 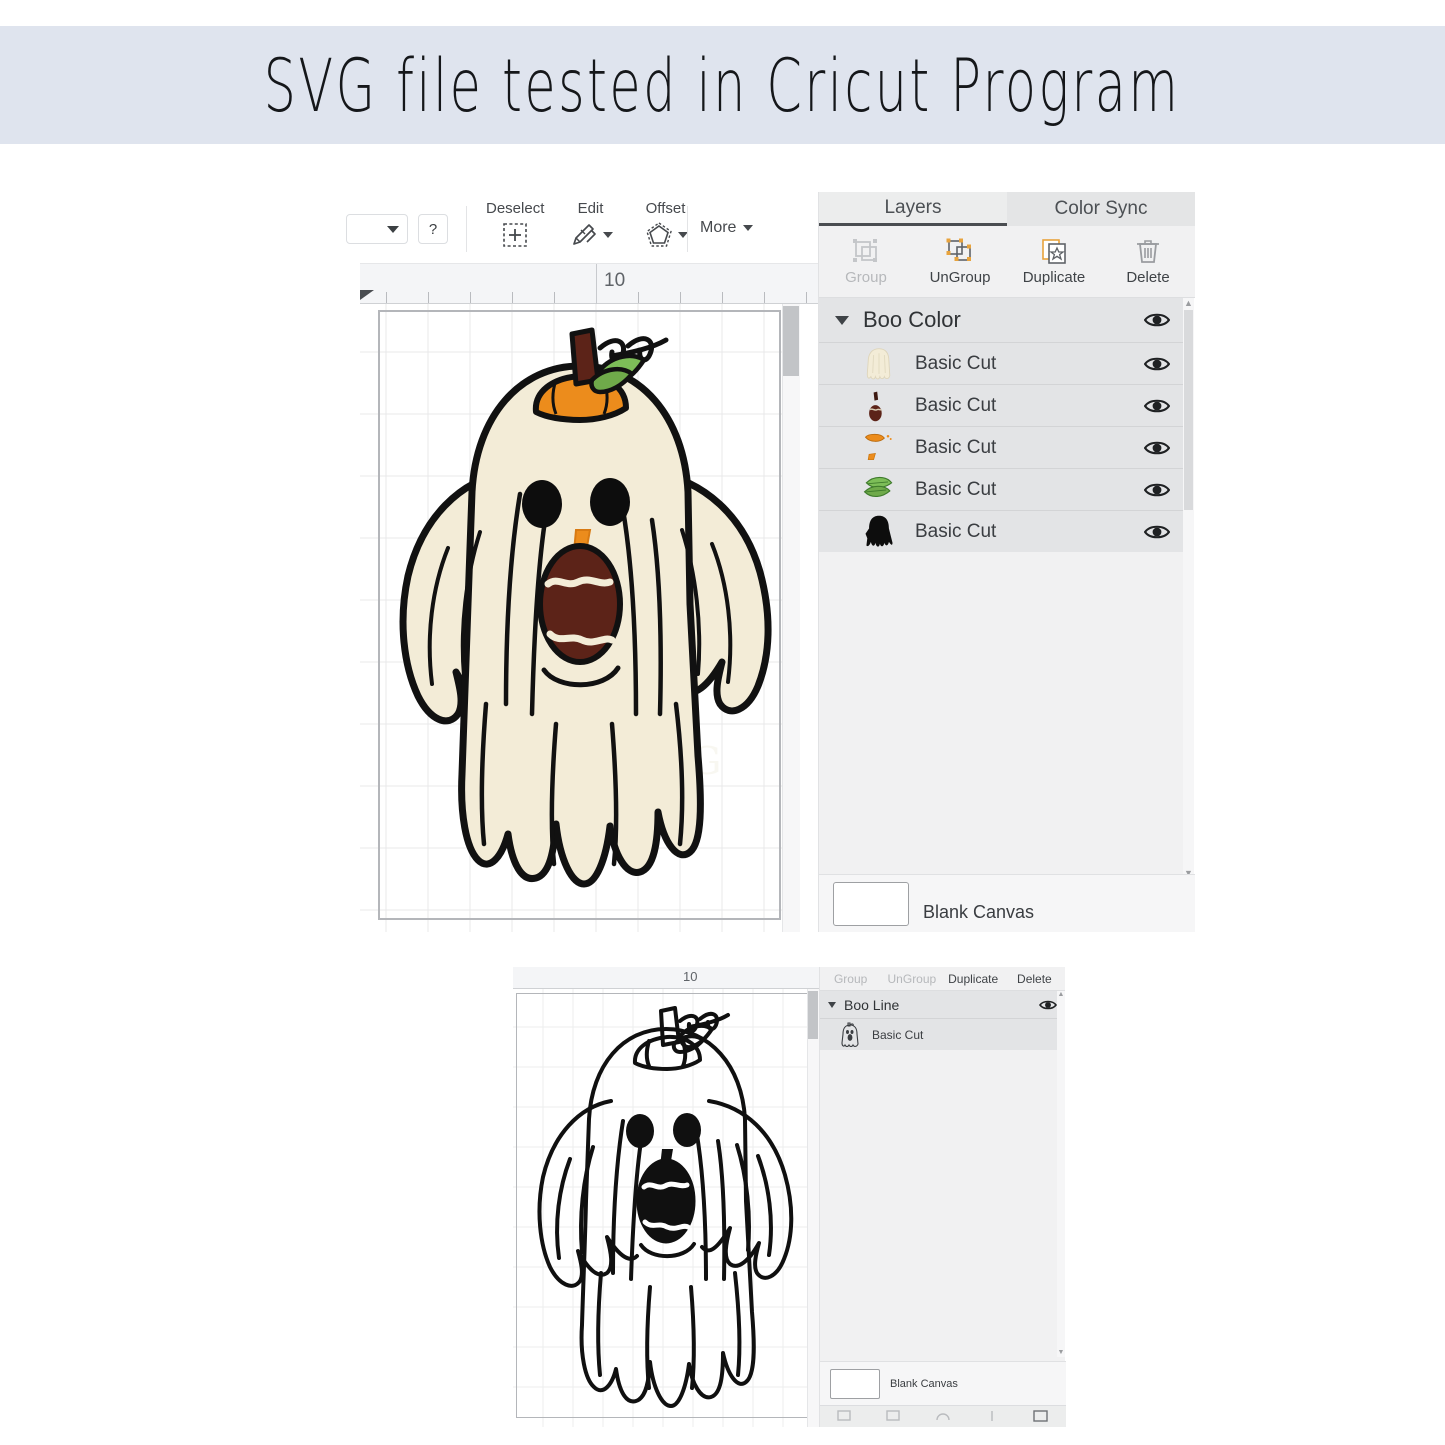 I want to click on bottom-layers-panel: Group UnGroup Duplicate Delete Boo Line, so click(x=942, y=1197).